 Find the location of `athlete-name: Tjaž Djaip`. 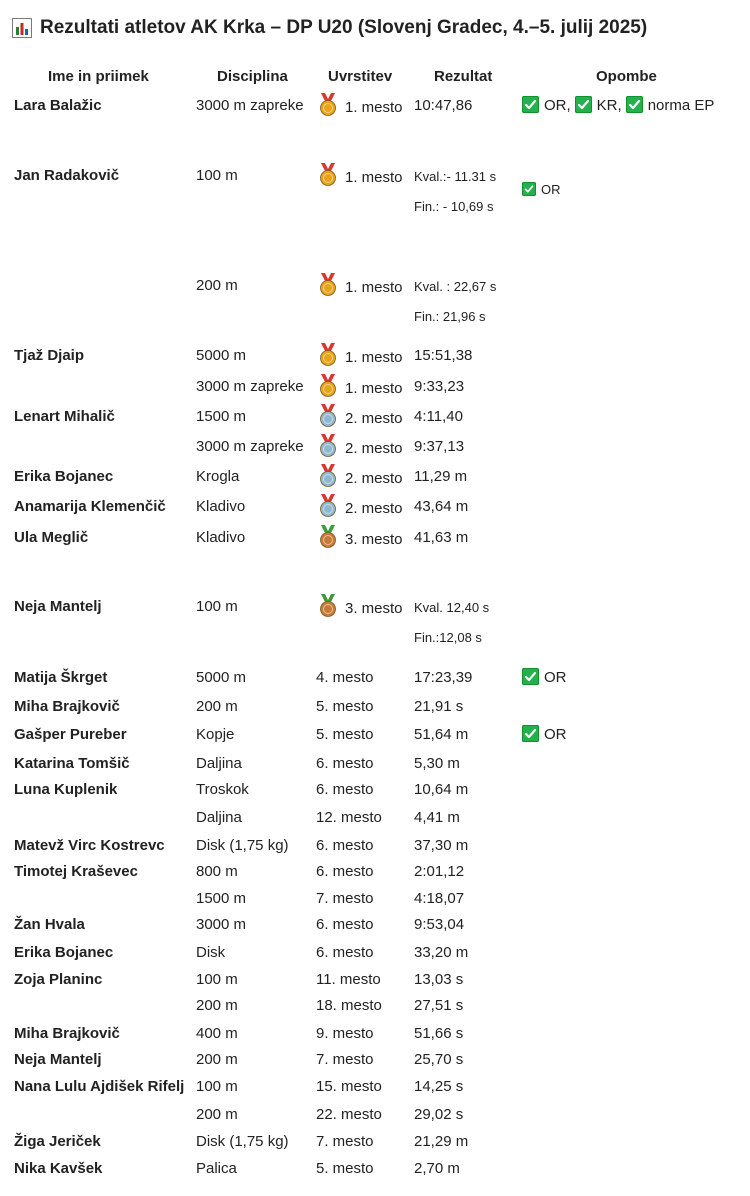

athlete-name: Tjaž Djaip is located at coordinates (49, 355).